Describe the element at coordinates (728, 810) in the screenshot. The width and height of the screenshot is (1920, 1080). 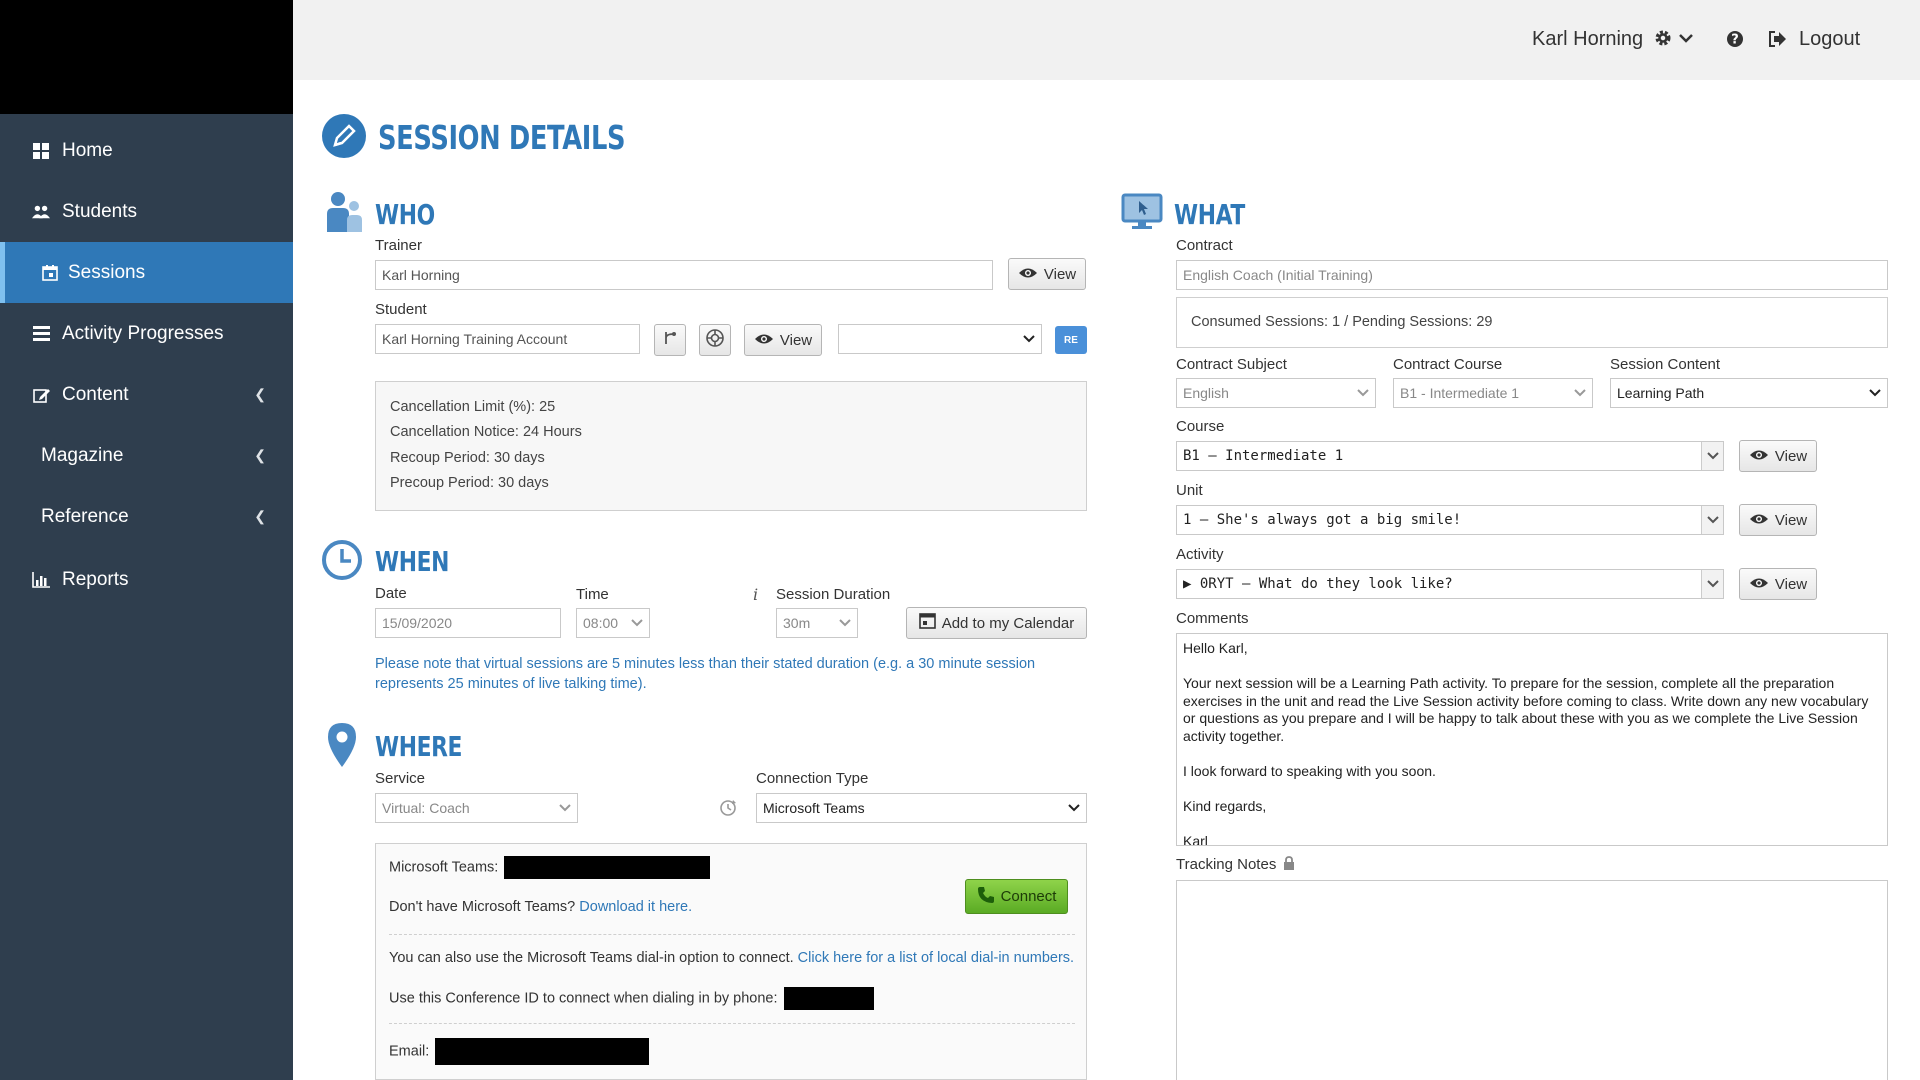
I see `refresh-icon` at that location.